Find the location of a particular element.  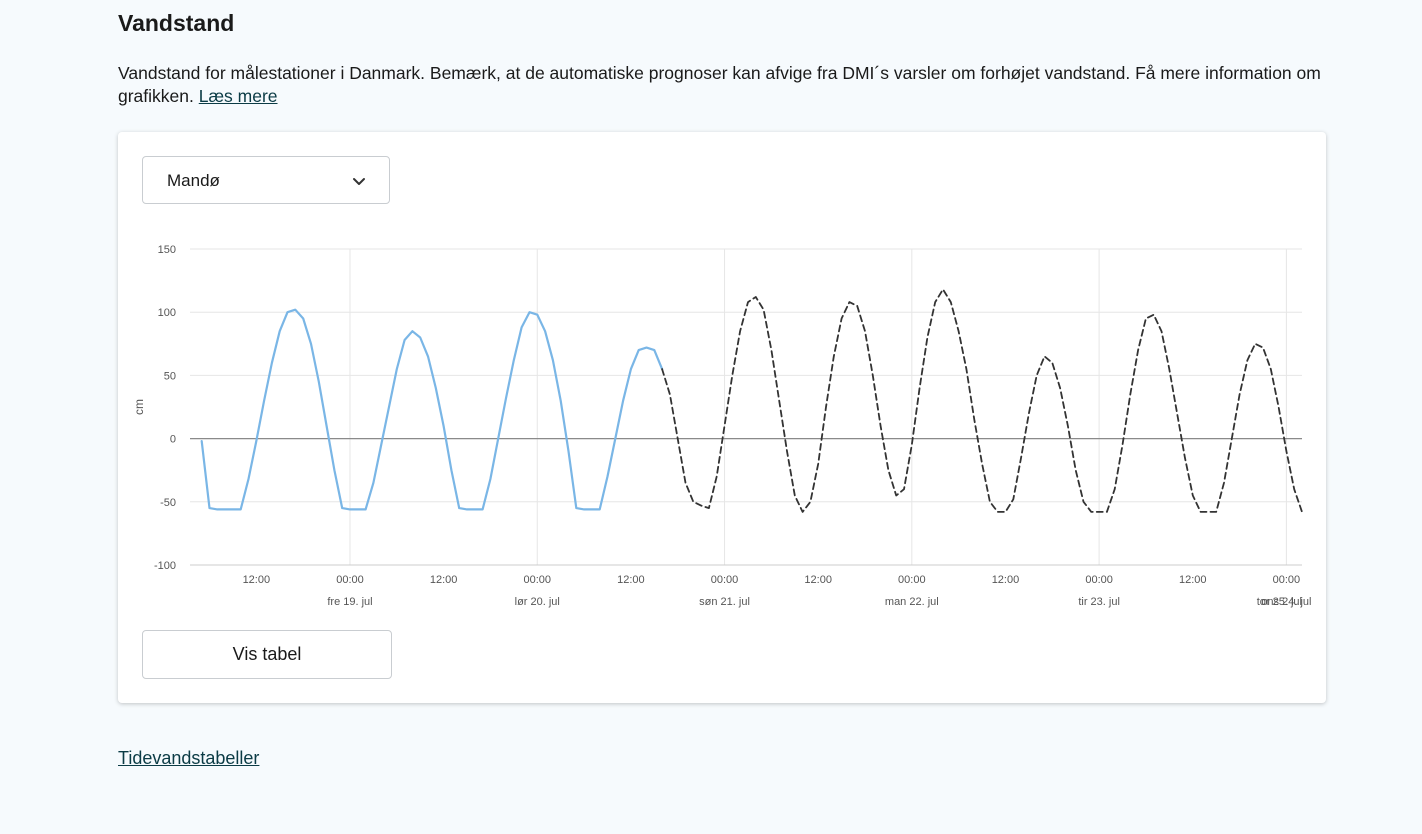

x-day-label: lør 20. jul is located at coordinates (537, 602).